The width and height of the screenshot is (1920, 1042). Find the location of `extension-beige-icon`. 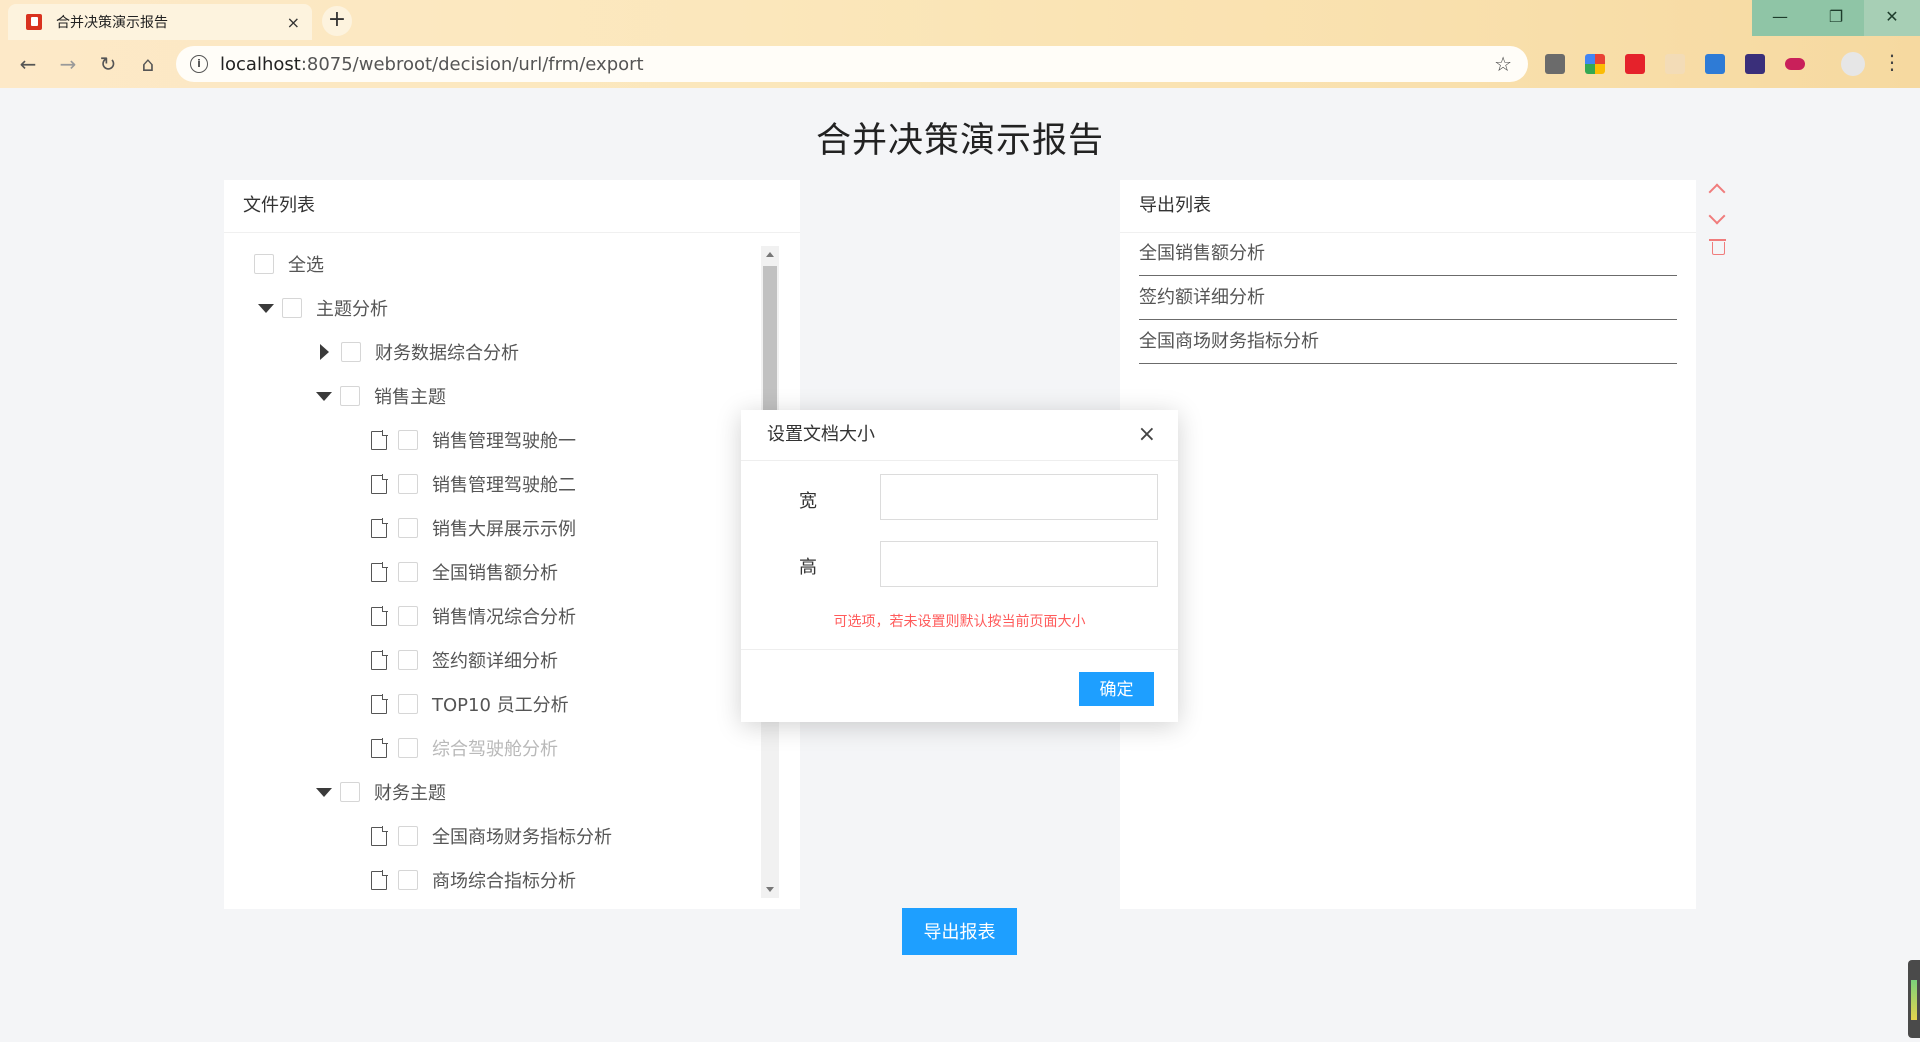

extension-beige-icon is located at coordinates (1675, 64).